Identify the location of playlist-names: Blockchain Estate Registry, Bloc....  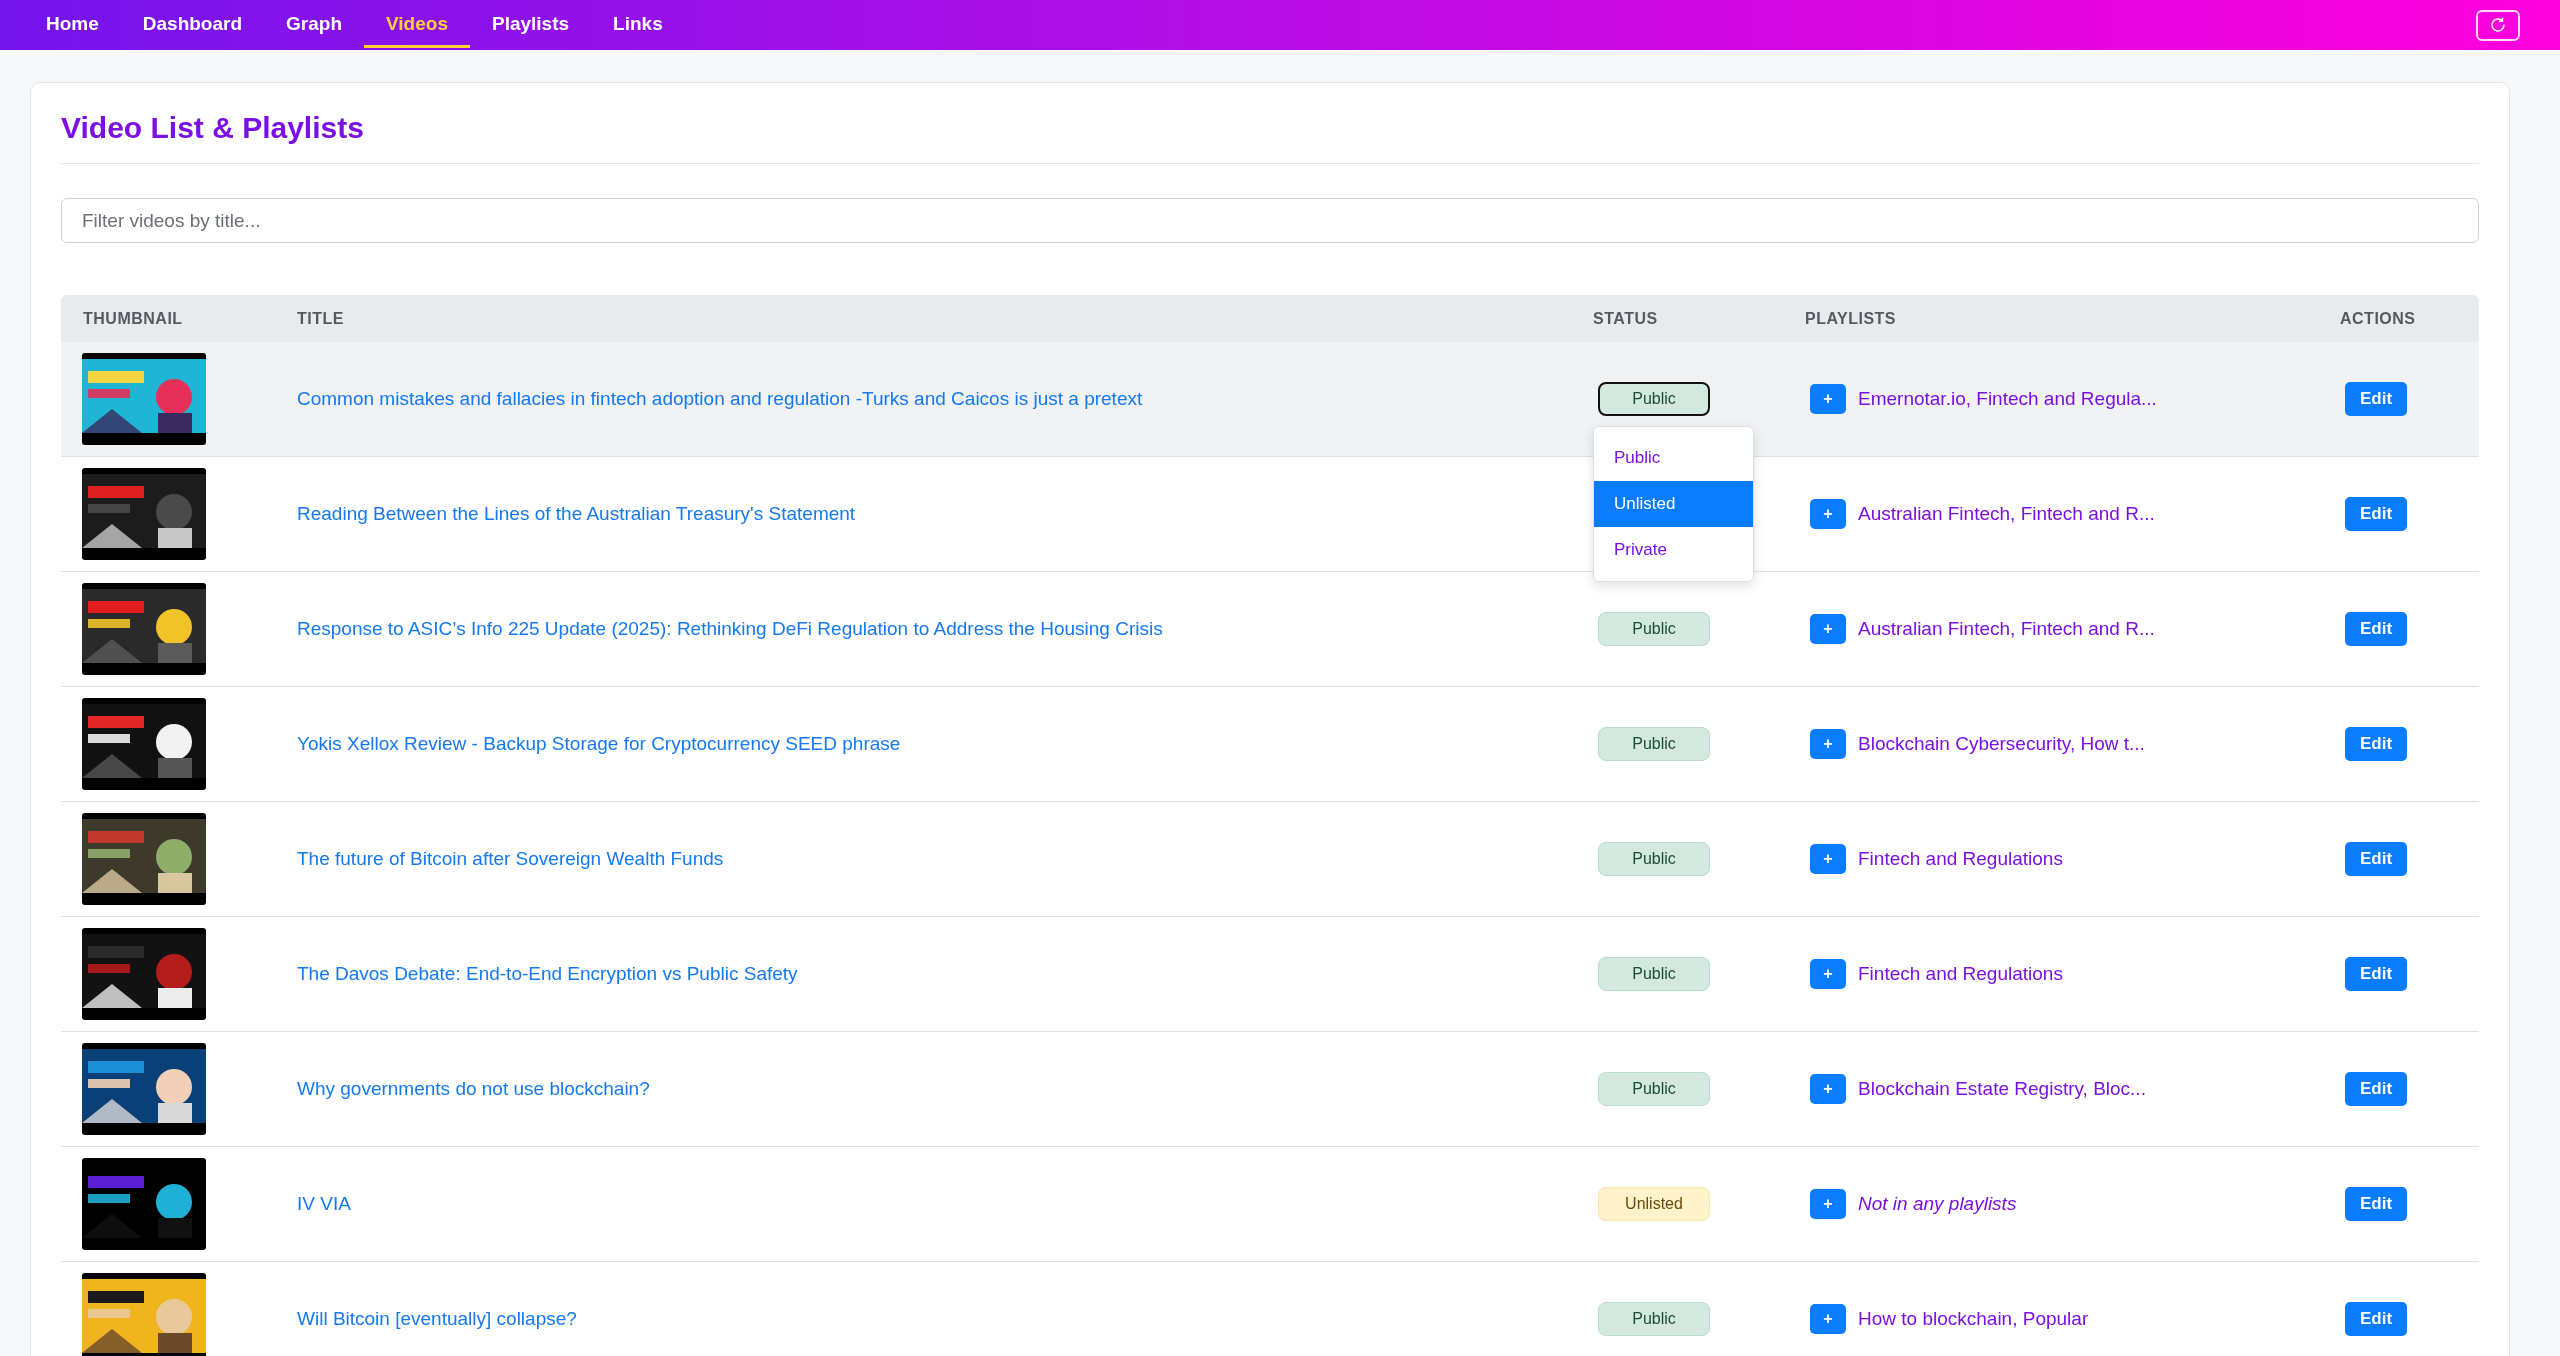
(2002, 1089).